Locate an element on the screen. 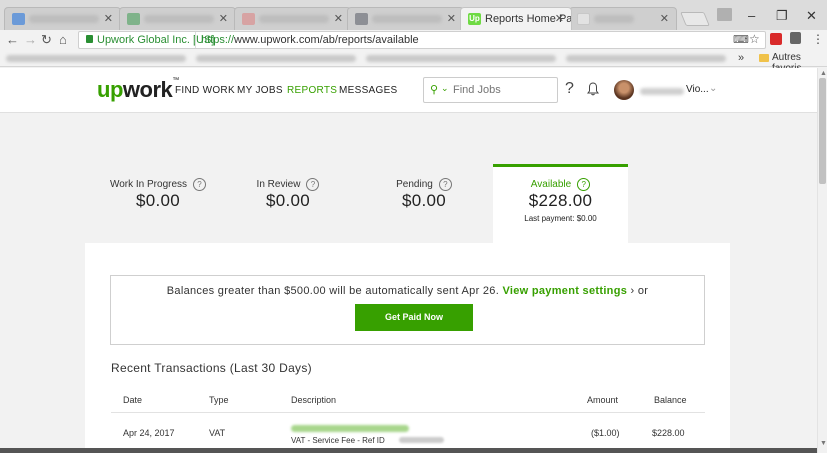 The height and width of the screenshot is (453, 827). search-box: ⚲ ⌄ is located at coordinates (490, 90).